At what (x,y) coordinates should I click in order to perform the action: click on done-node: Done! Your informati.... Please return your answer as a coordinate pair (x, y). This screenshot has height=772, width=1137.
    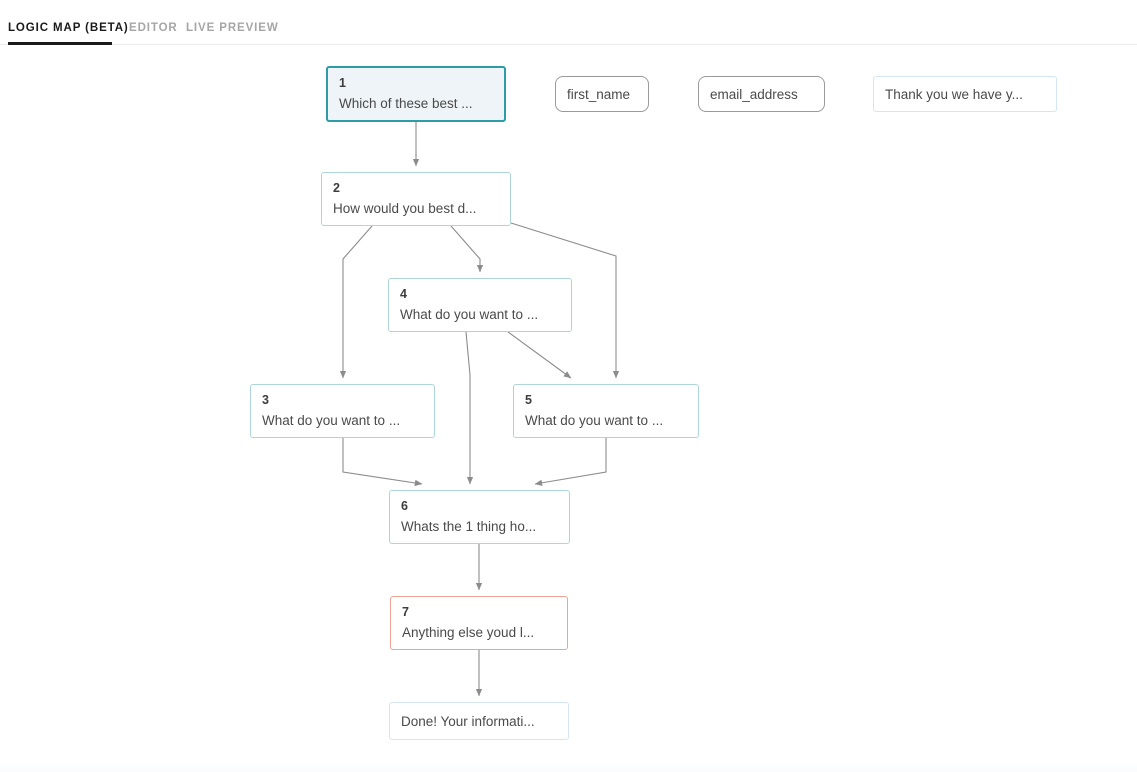
    Looking at the image, I should click on (479, 721).